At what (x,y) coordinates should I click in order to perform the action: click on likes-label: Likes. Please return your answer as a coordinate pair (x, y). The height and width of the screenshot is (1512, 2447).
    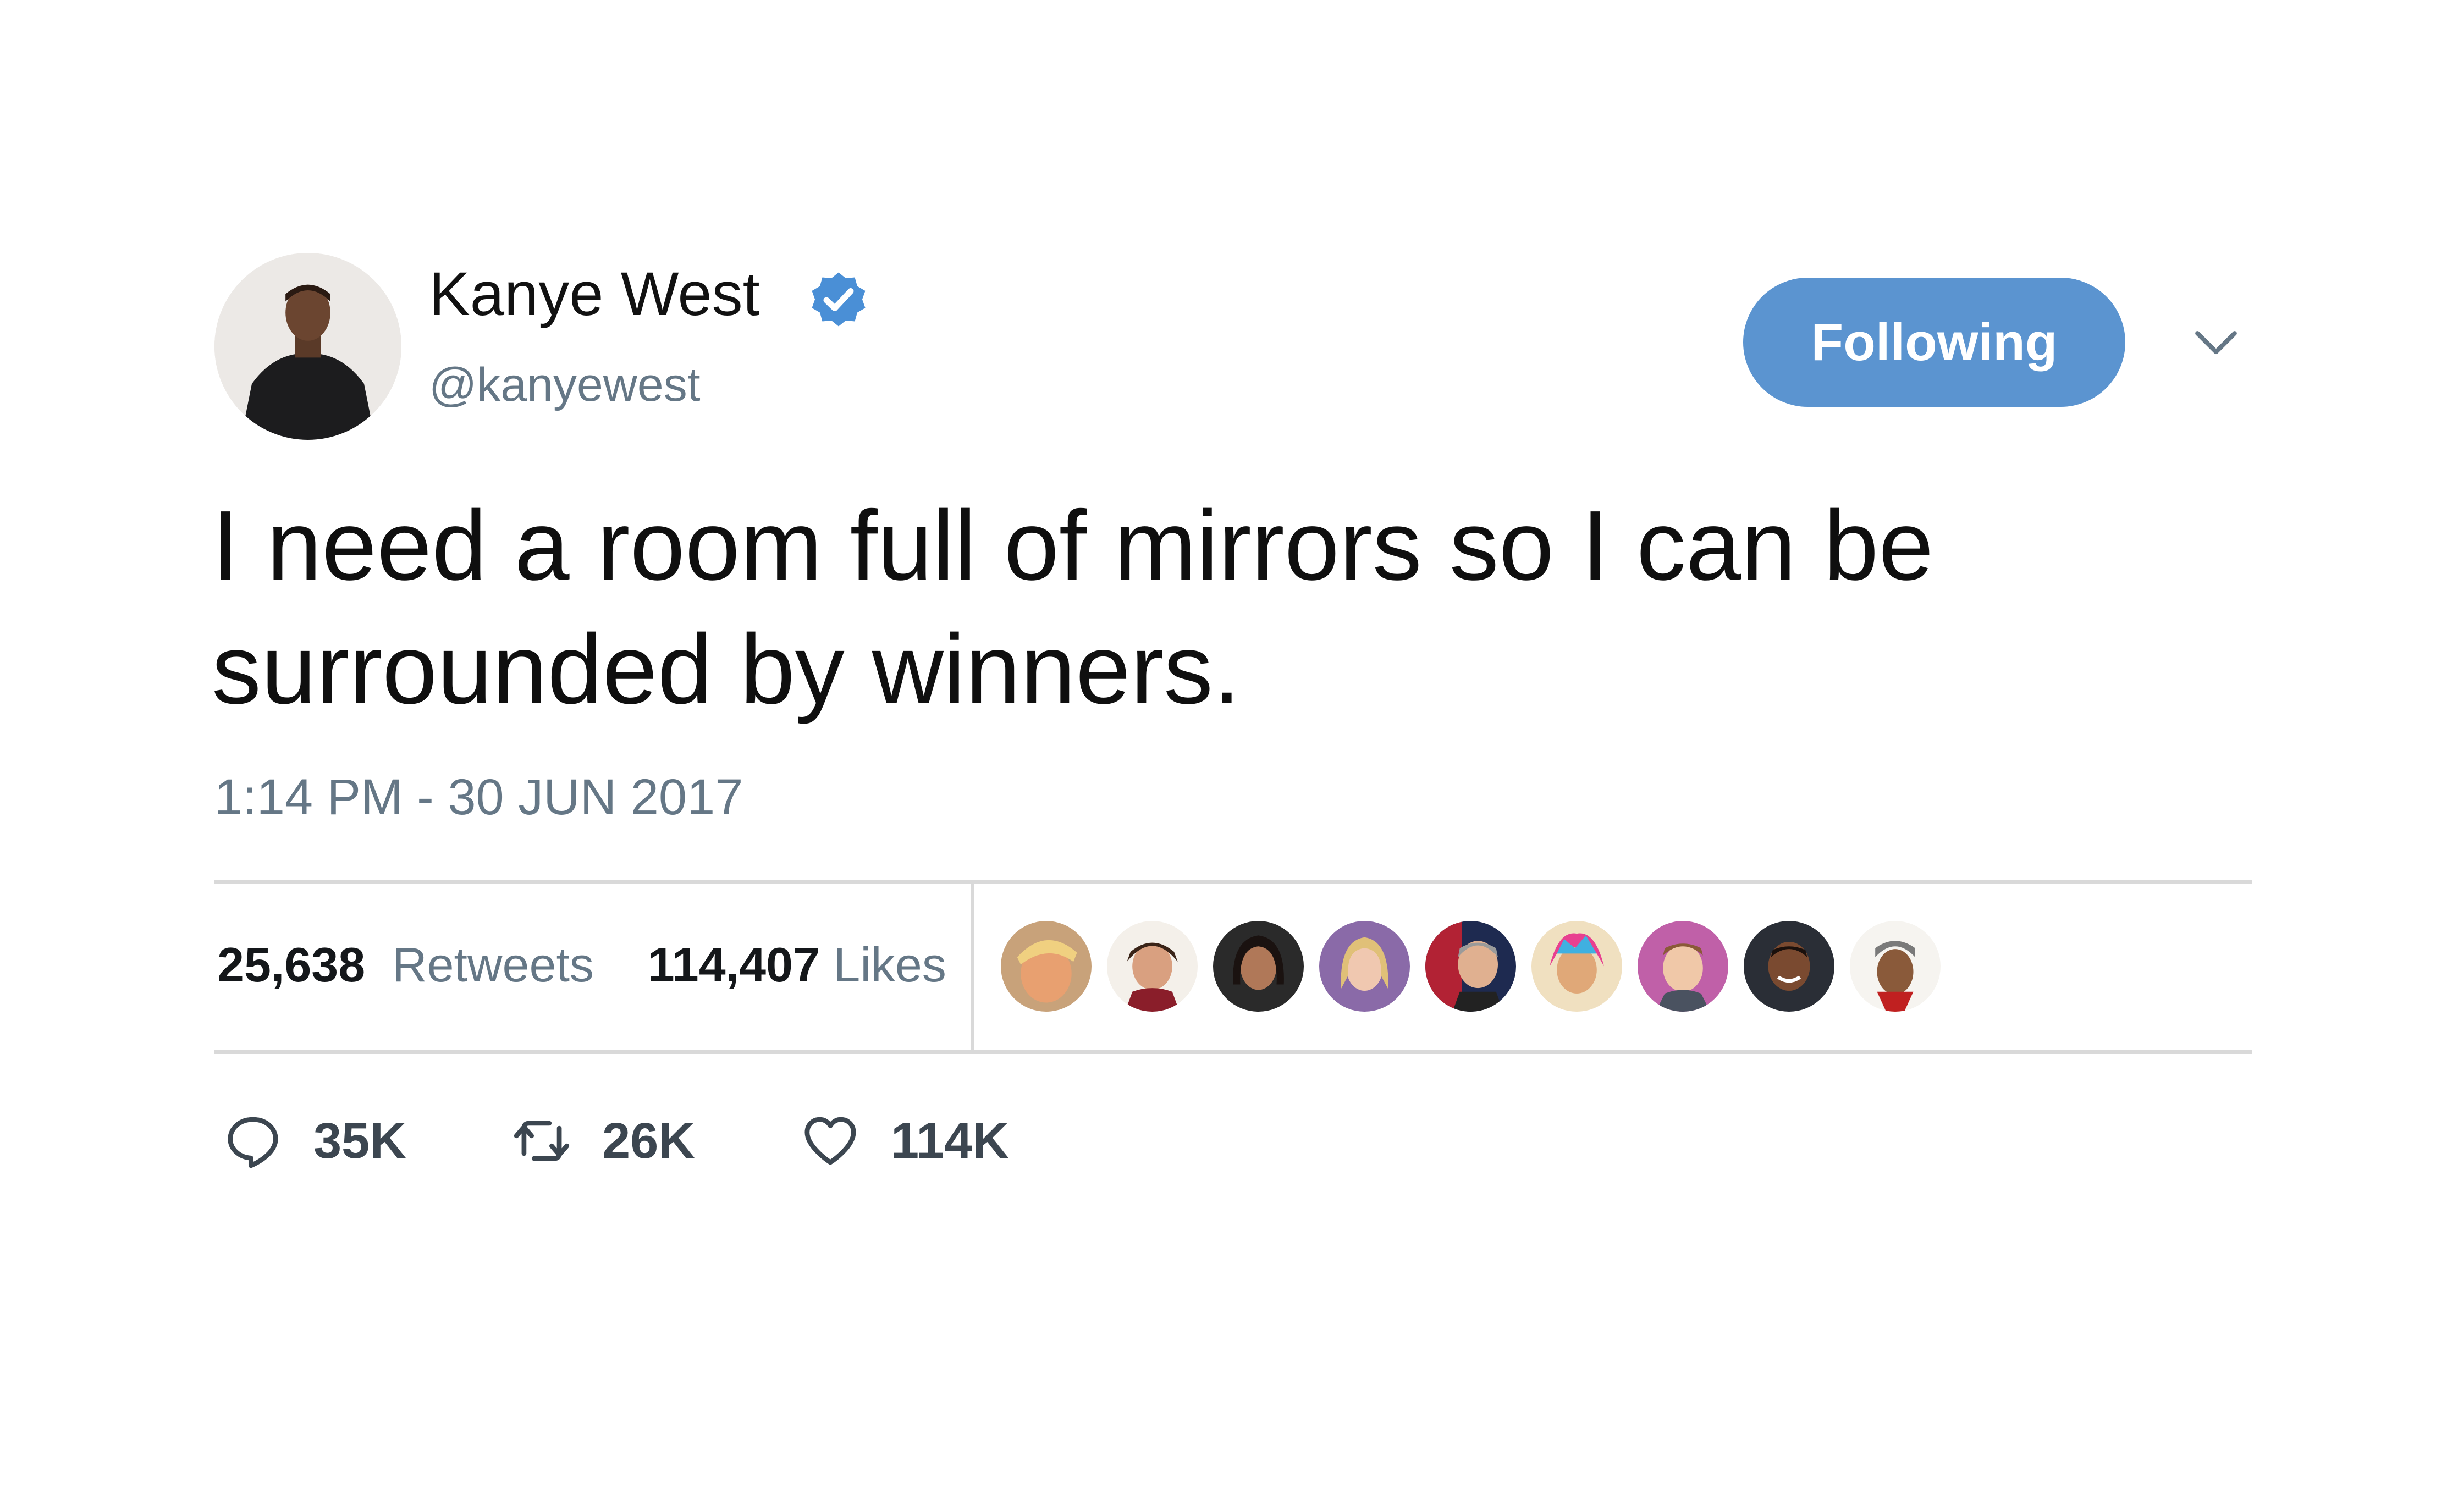
    Looking at the image, I should click on (889, 965).